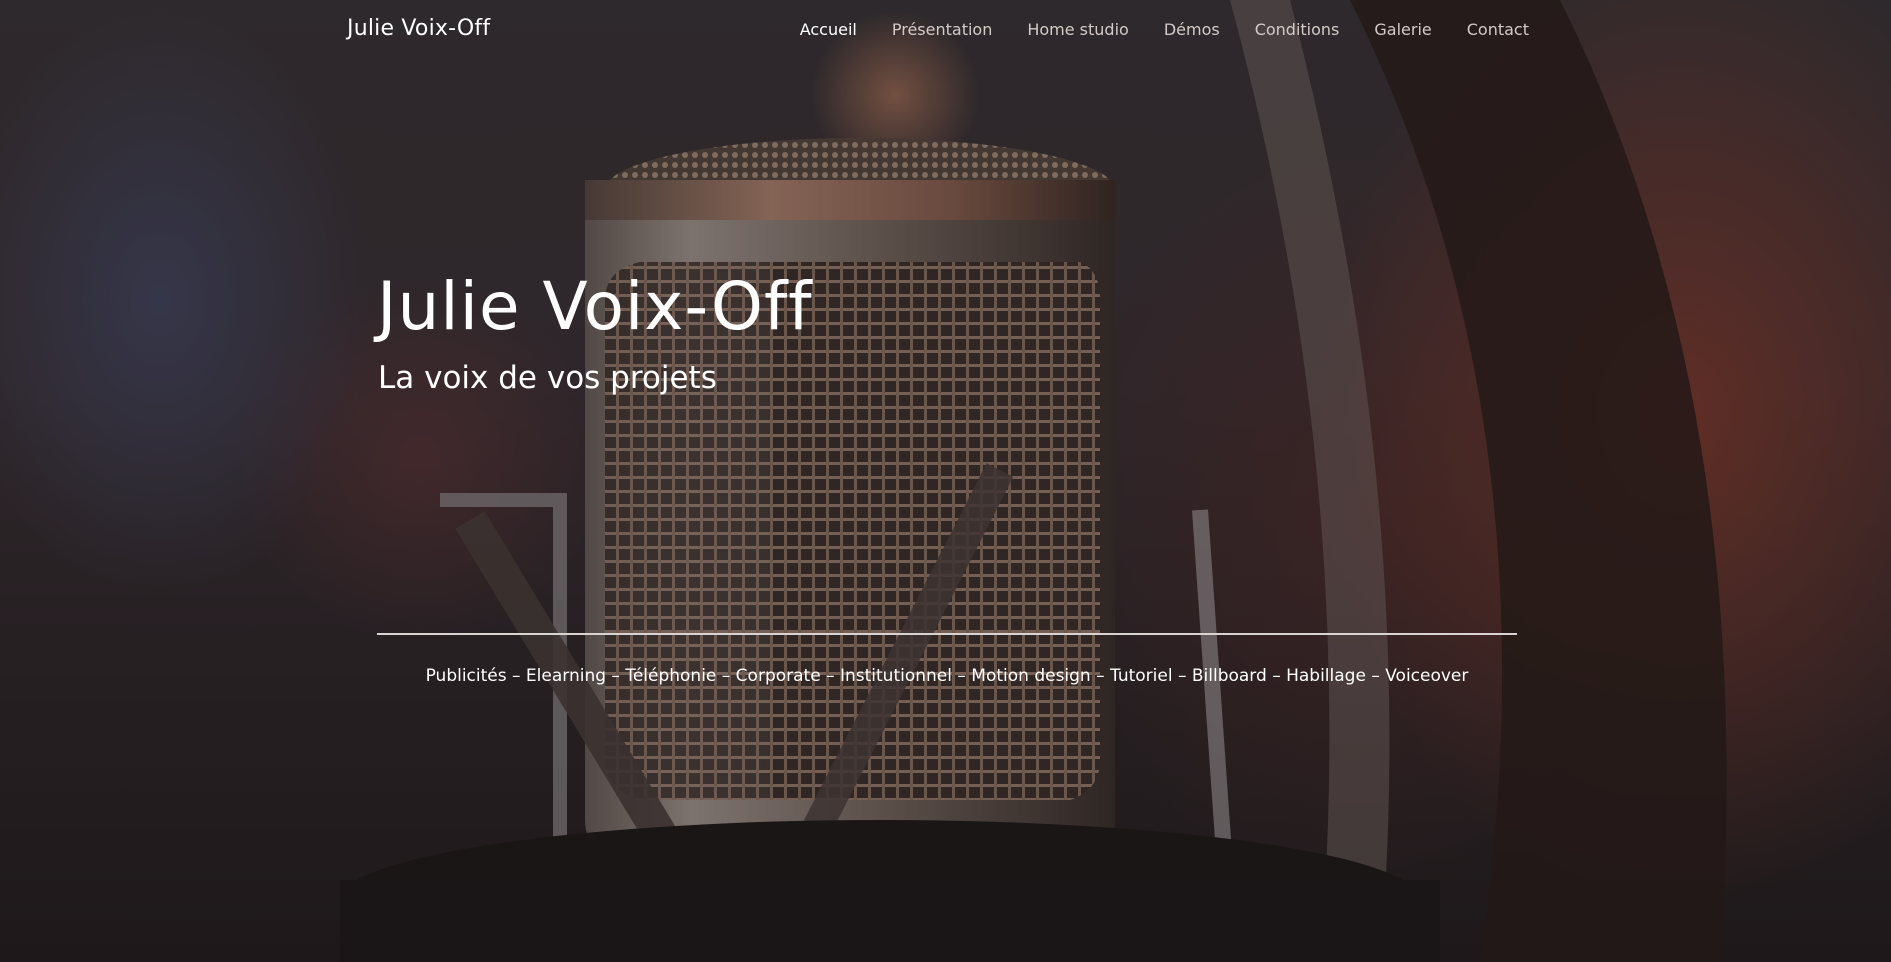 The height and width of the screenshot is (962, 1891). Describe the element at coordinates (547, 378) in the screenshot. I see `hero-subtitle: La voix de vos projets` at that location.